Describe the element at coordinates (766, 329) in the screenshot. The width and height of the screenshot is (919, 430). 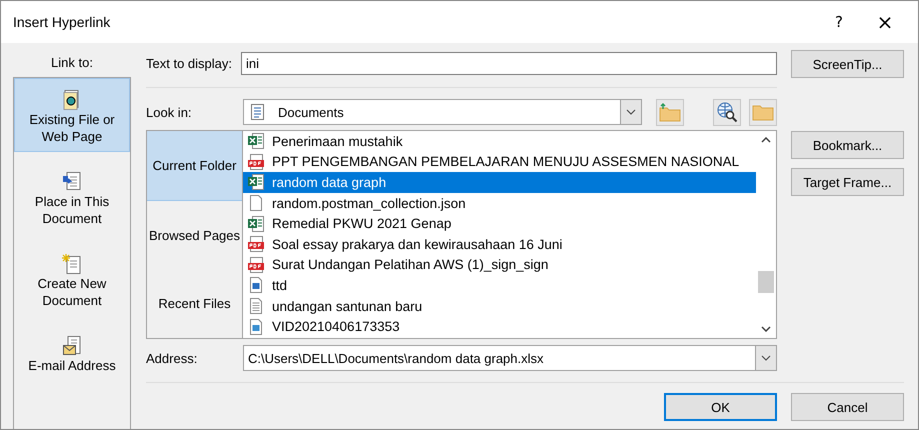
I see `scroll-down-icon` at that location.